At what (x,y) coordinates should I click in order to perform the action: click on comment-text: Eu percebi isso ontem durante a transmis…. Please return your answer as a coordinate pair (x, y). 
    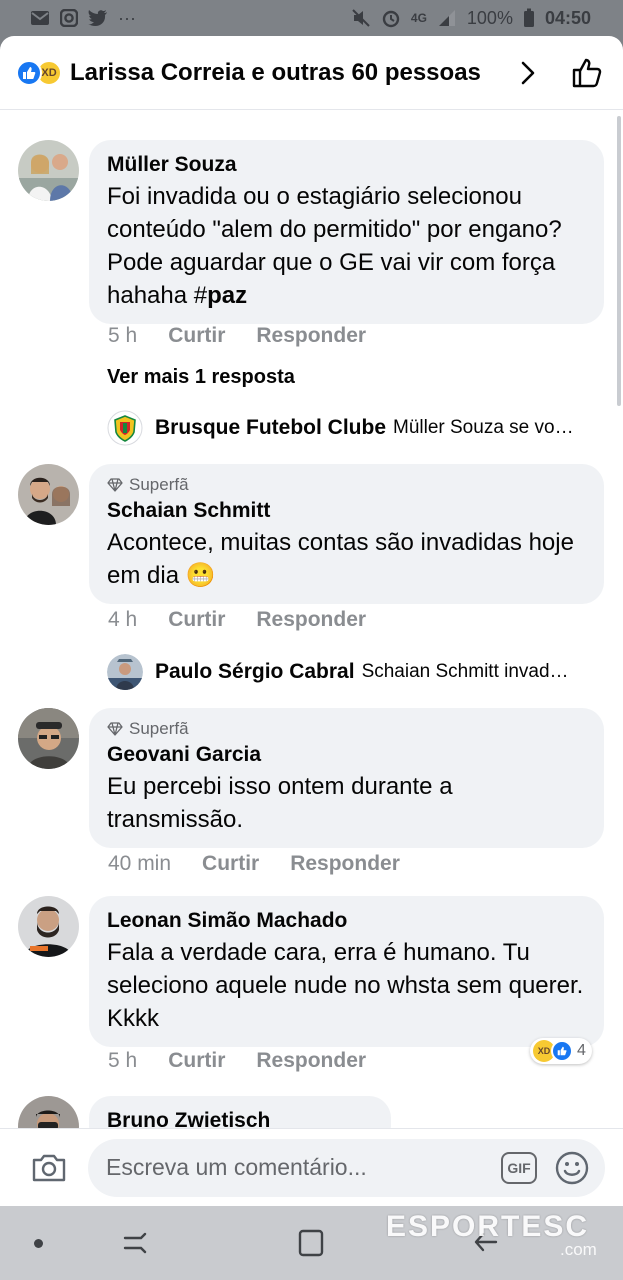
    Looking at the image, I should click on (280, 803).